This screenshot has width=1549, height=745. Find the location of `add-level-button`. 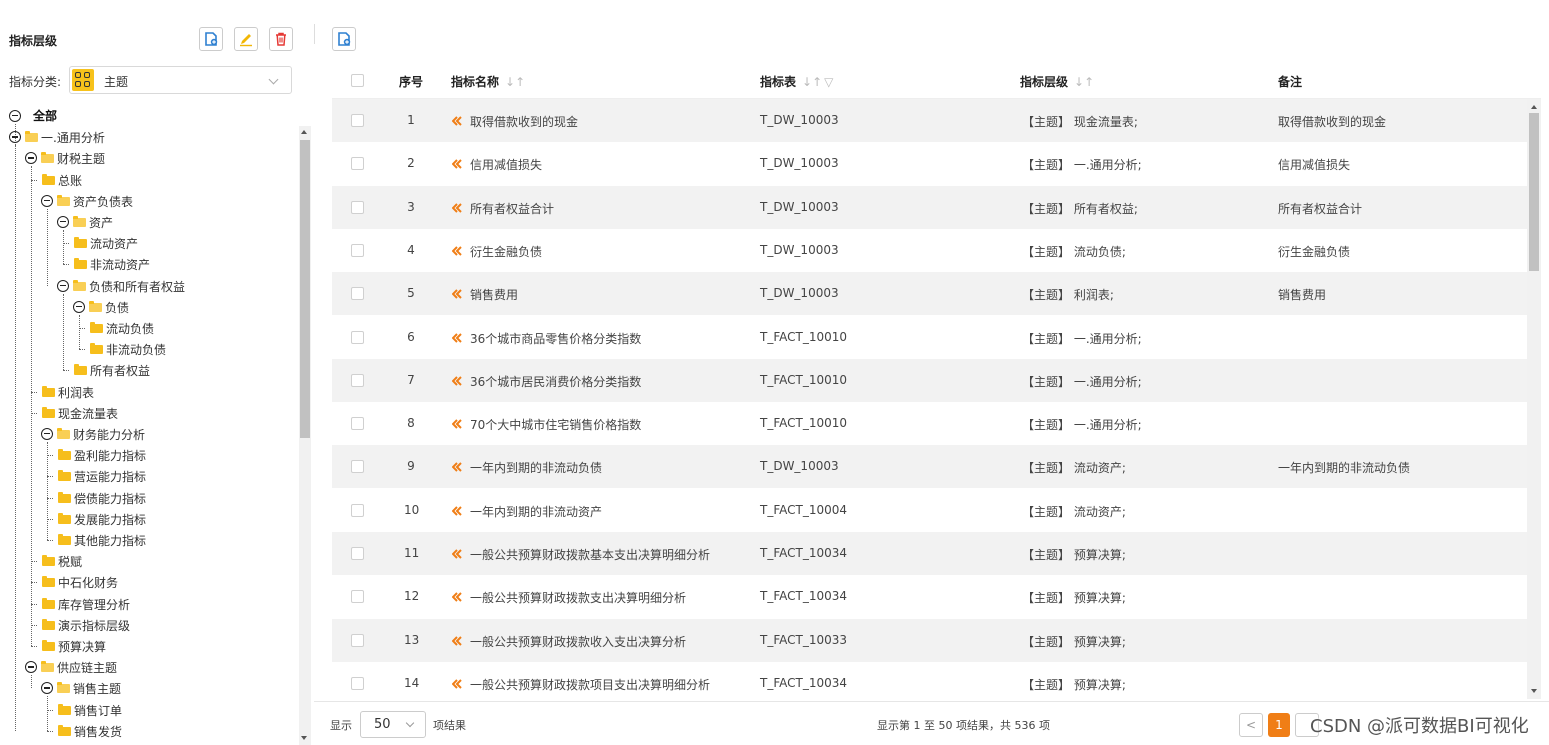

add-level-button is located at coordinates (211, 39).